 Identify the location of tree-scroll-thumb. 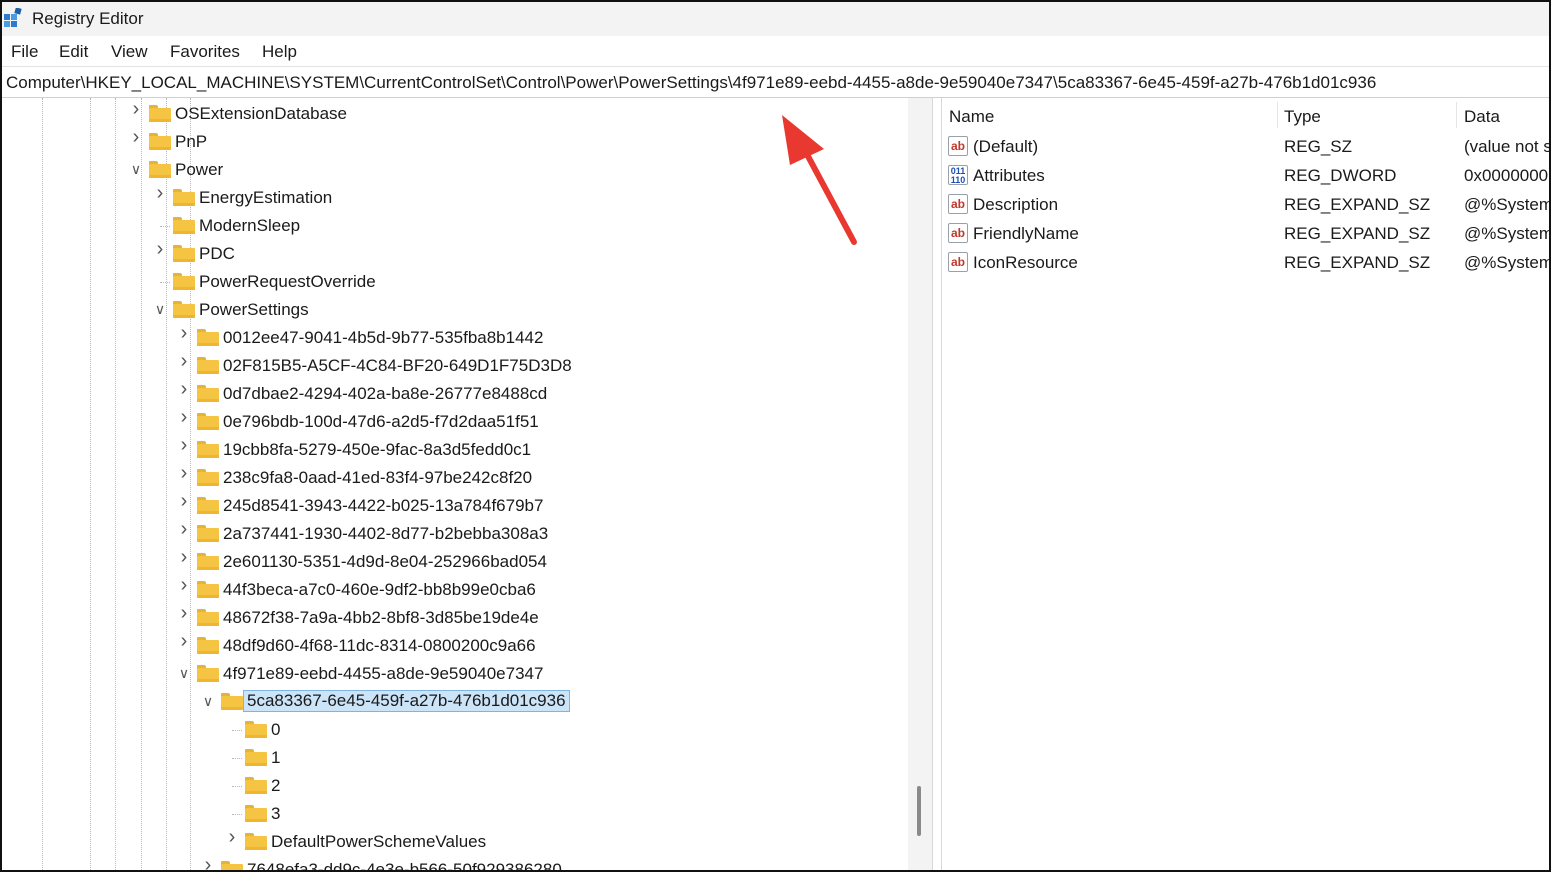
(919, 811).